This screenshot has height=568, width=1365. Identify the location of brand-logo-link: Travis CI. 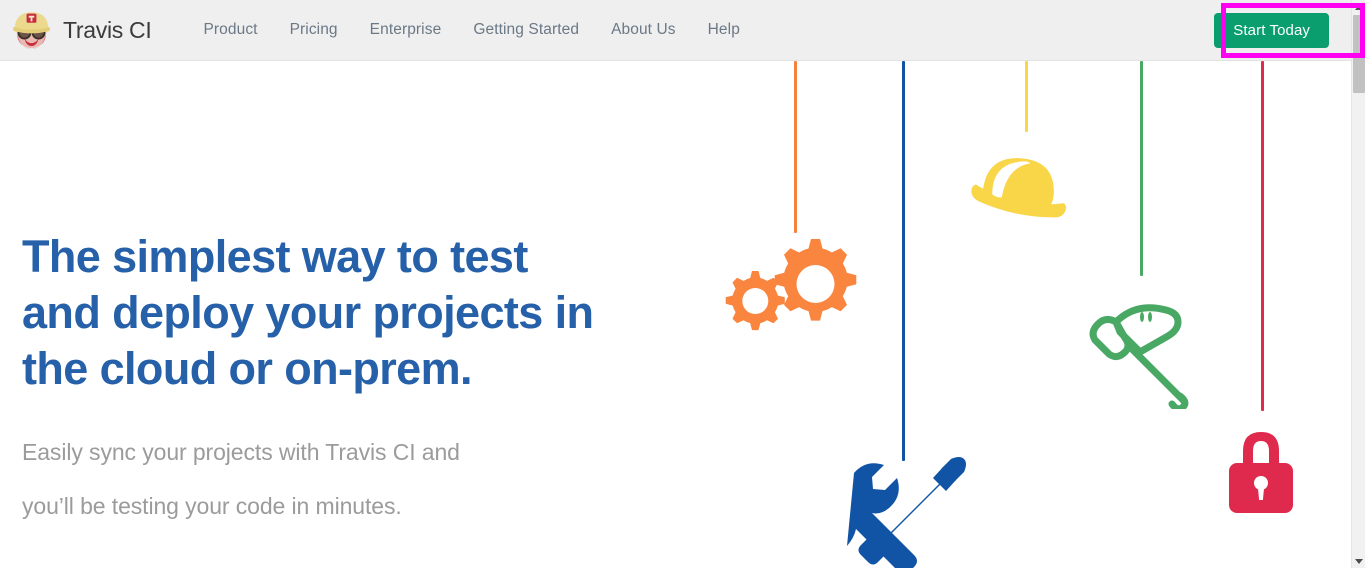
(80, 30).